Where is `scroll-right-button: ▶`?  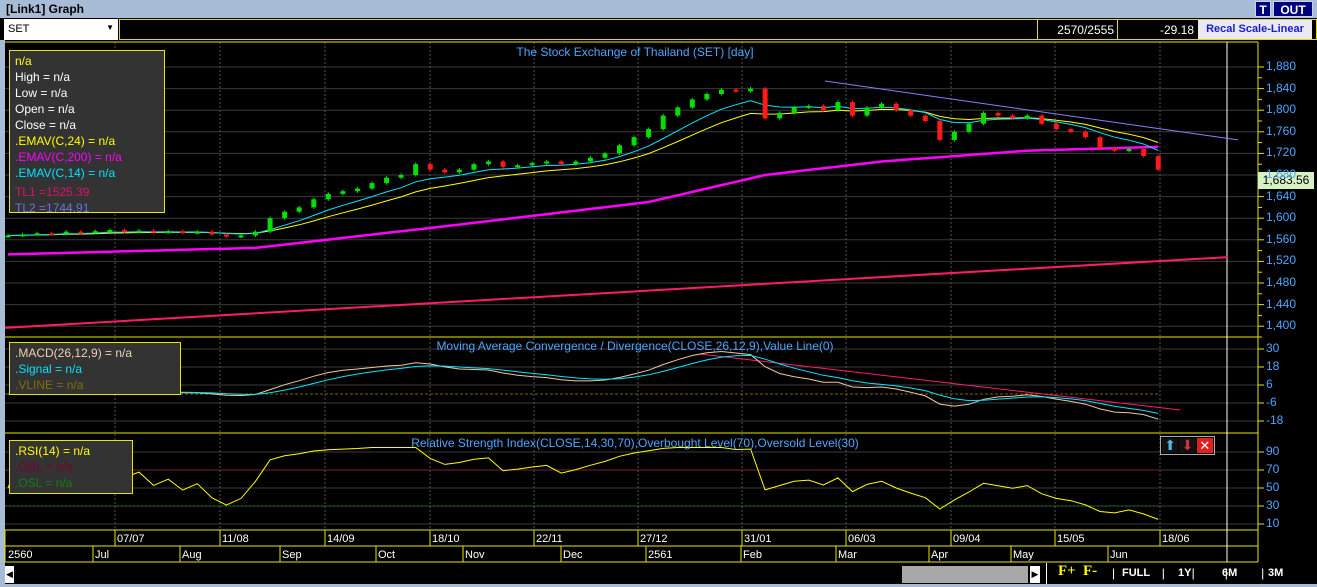
scroll-right-button: ▶ is located at coordinates (1035, 574).